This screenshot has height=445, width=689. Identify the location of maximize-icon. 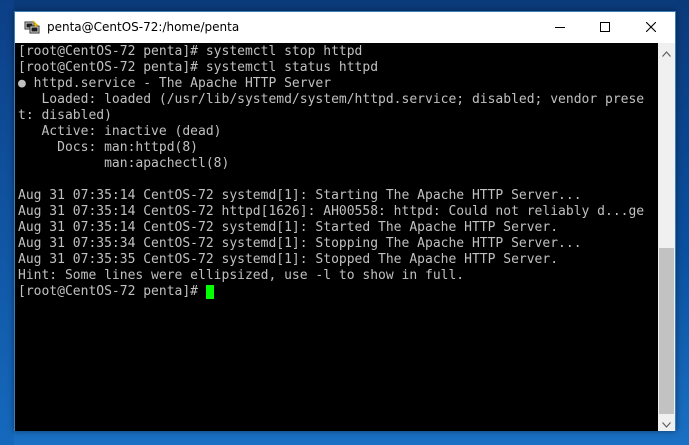
(605, 27).